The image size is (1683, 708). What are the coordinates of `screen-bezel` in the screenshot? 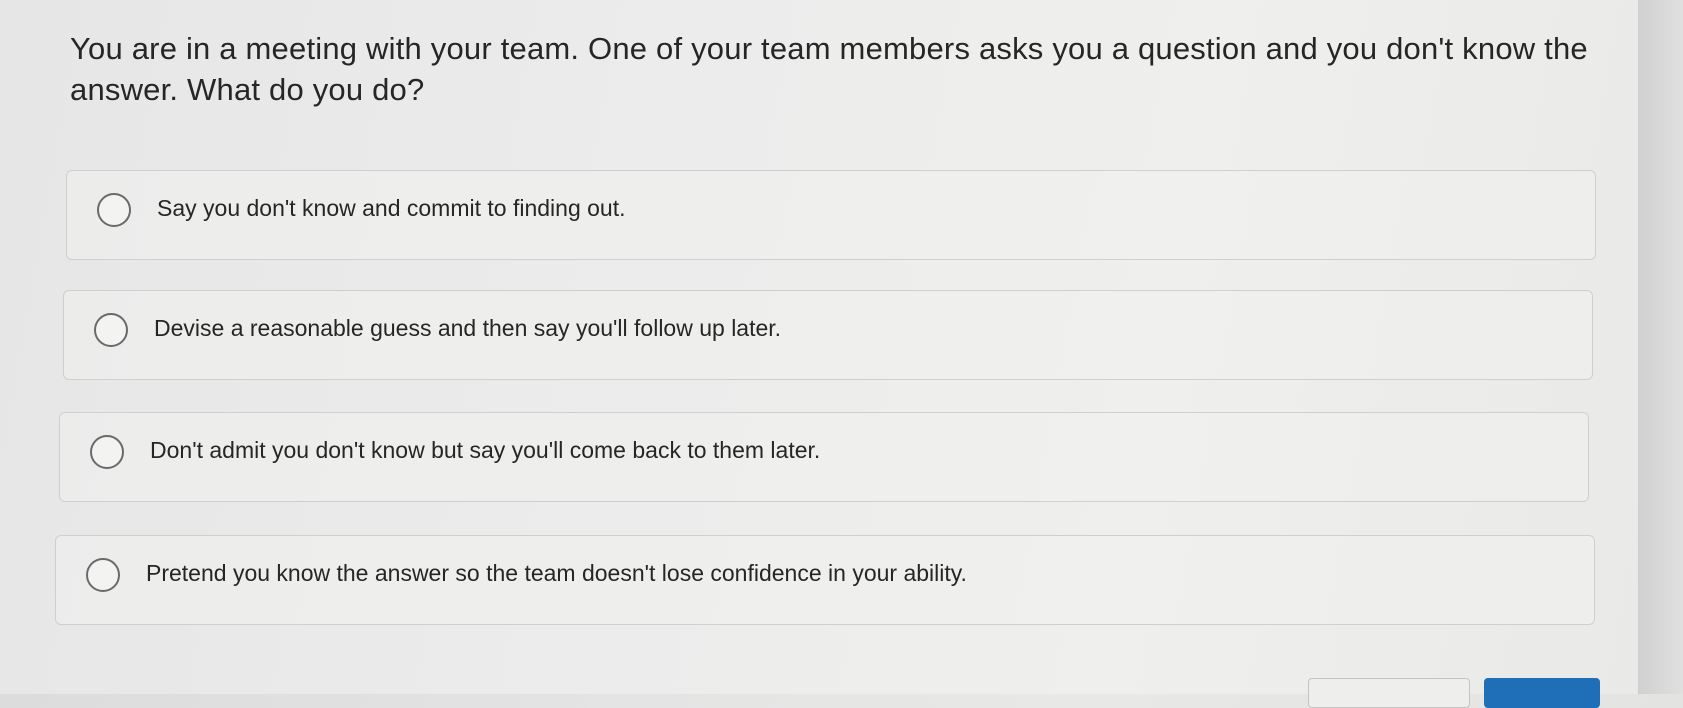 It's located at (1660, 347).